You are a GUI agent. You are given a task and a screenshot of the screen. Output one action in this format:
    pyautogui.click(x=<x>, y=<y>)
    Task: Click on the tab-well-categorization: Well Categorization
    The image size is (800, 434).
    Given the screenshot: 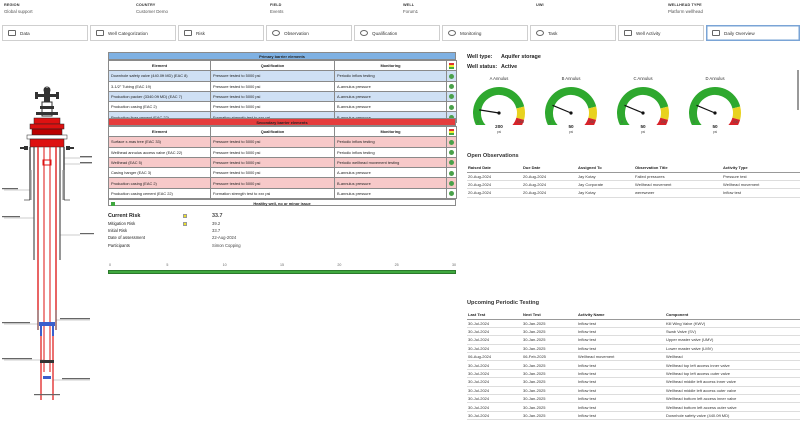 What is the action you would take?
    pyautogui.click(x=133, y=33)
    